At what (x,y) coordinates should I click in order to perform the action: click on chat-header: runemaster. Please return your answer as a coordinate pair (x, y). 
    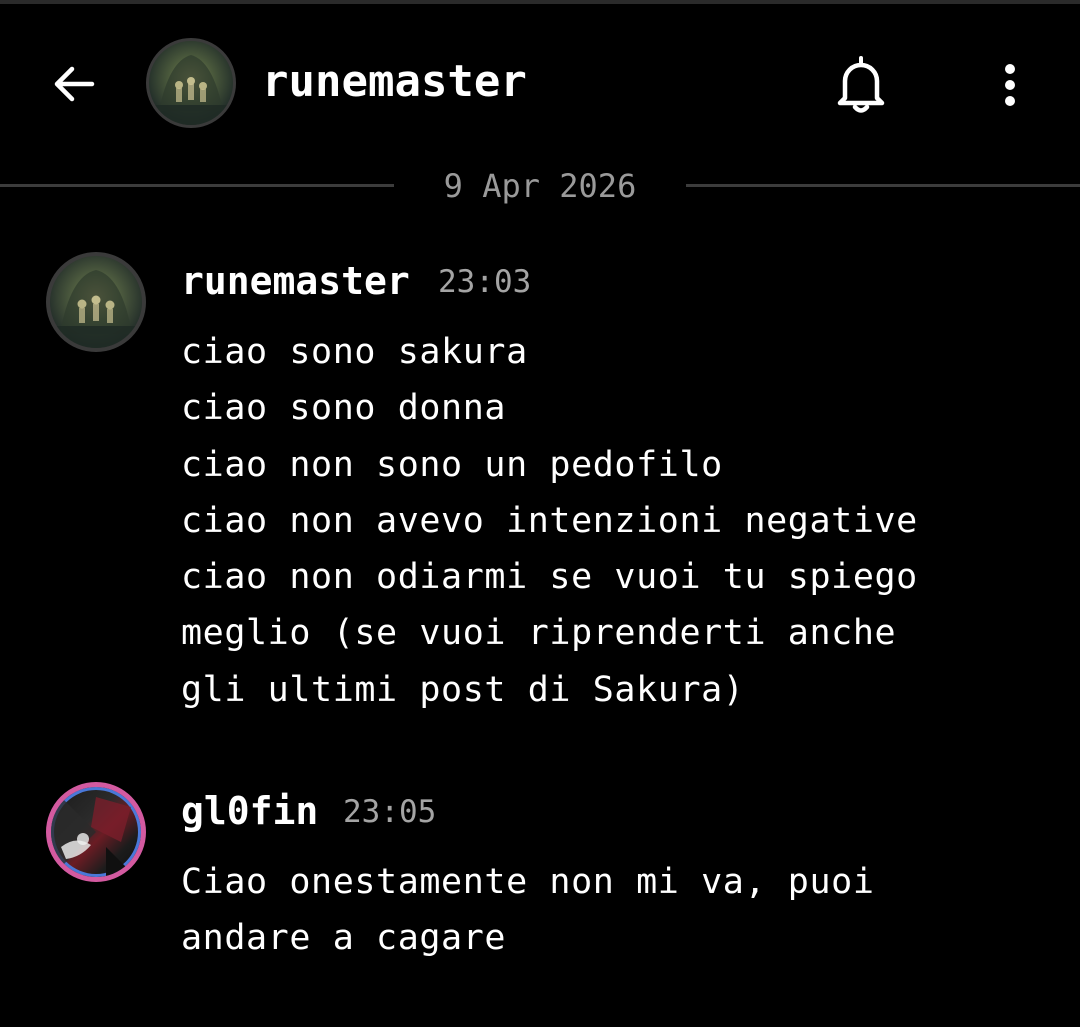
    Looking at the image, I should click on (540, 79).